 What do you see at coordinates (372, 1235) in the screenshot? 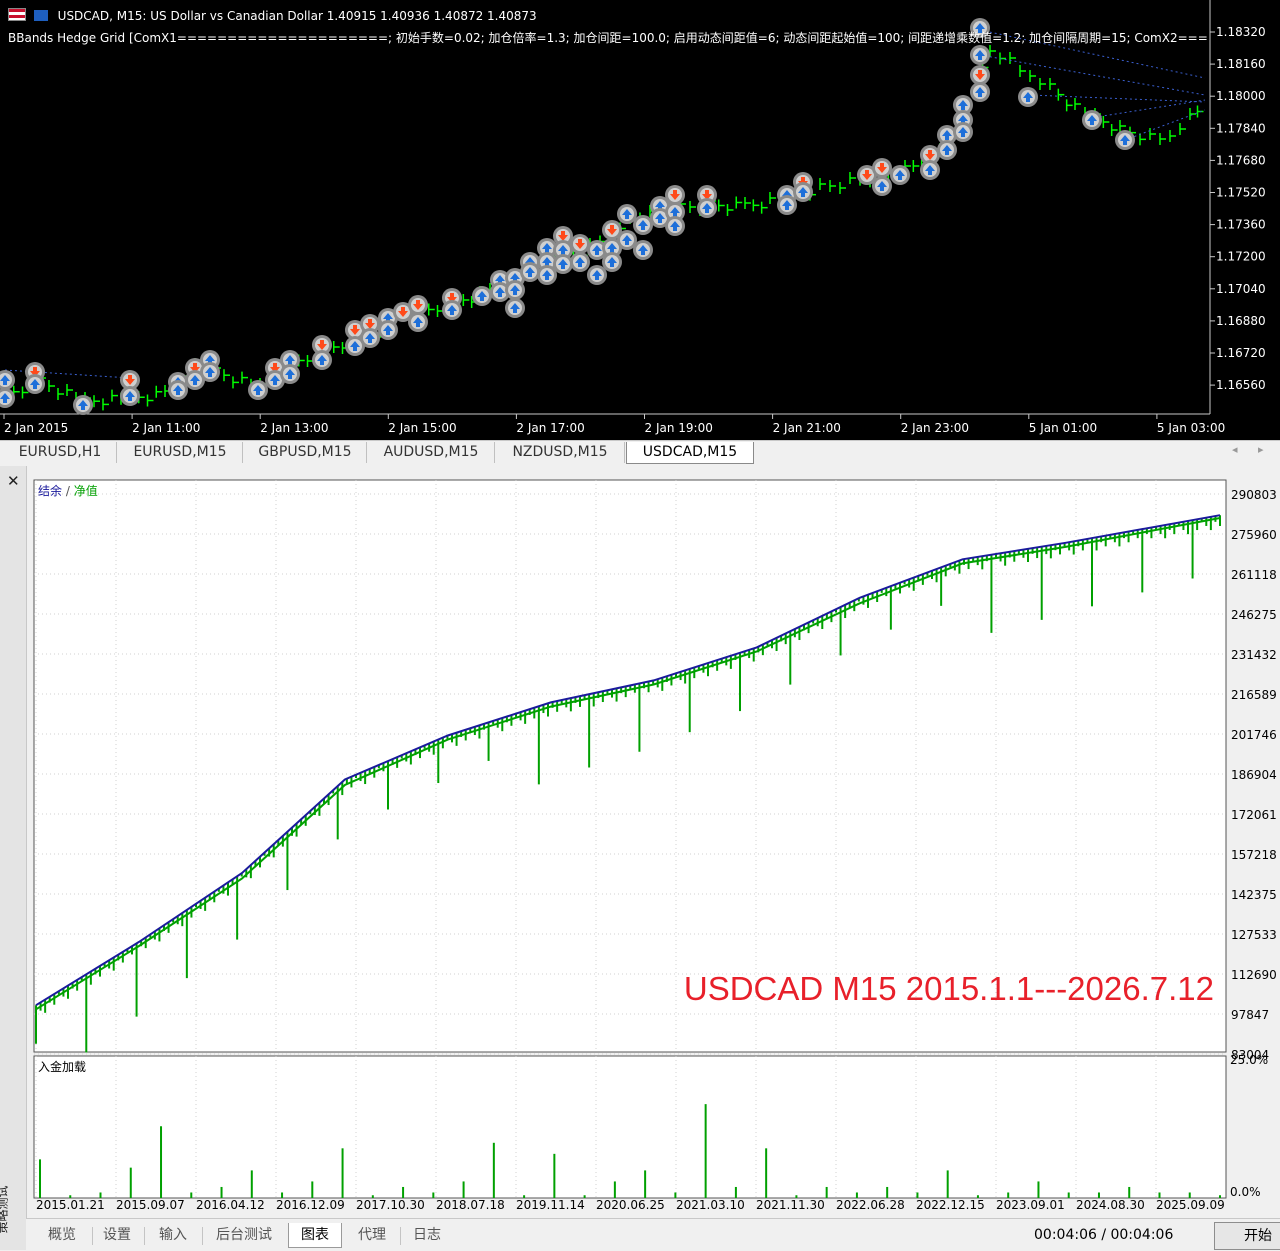
I see `tab-agents: 代理` at bounding box center [372, 1235].